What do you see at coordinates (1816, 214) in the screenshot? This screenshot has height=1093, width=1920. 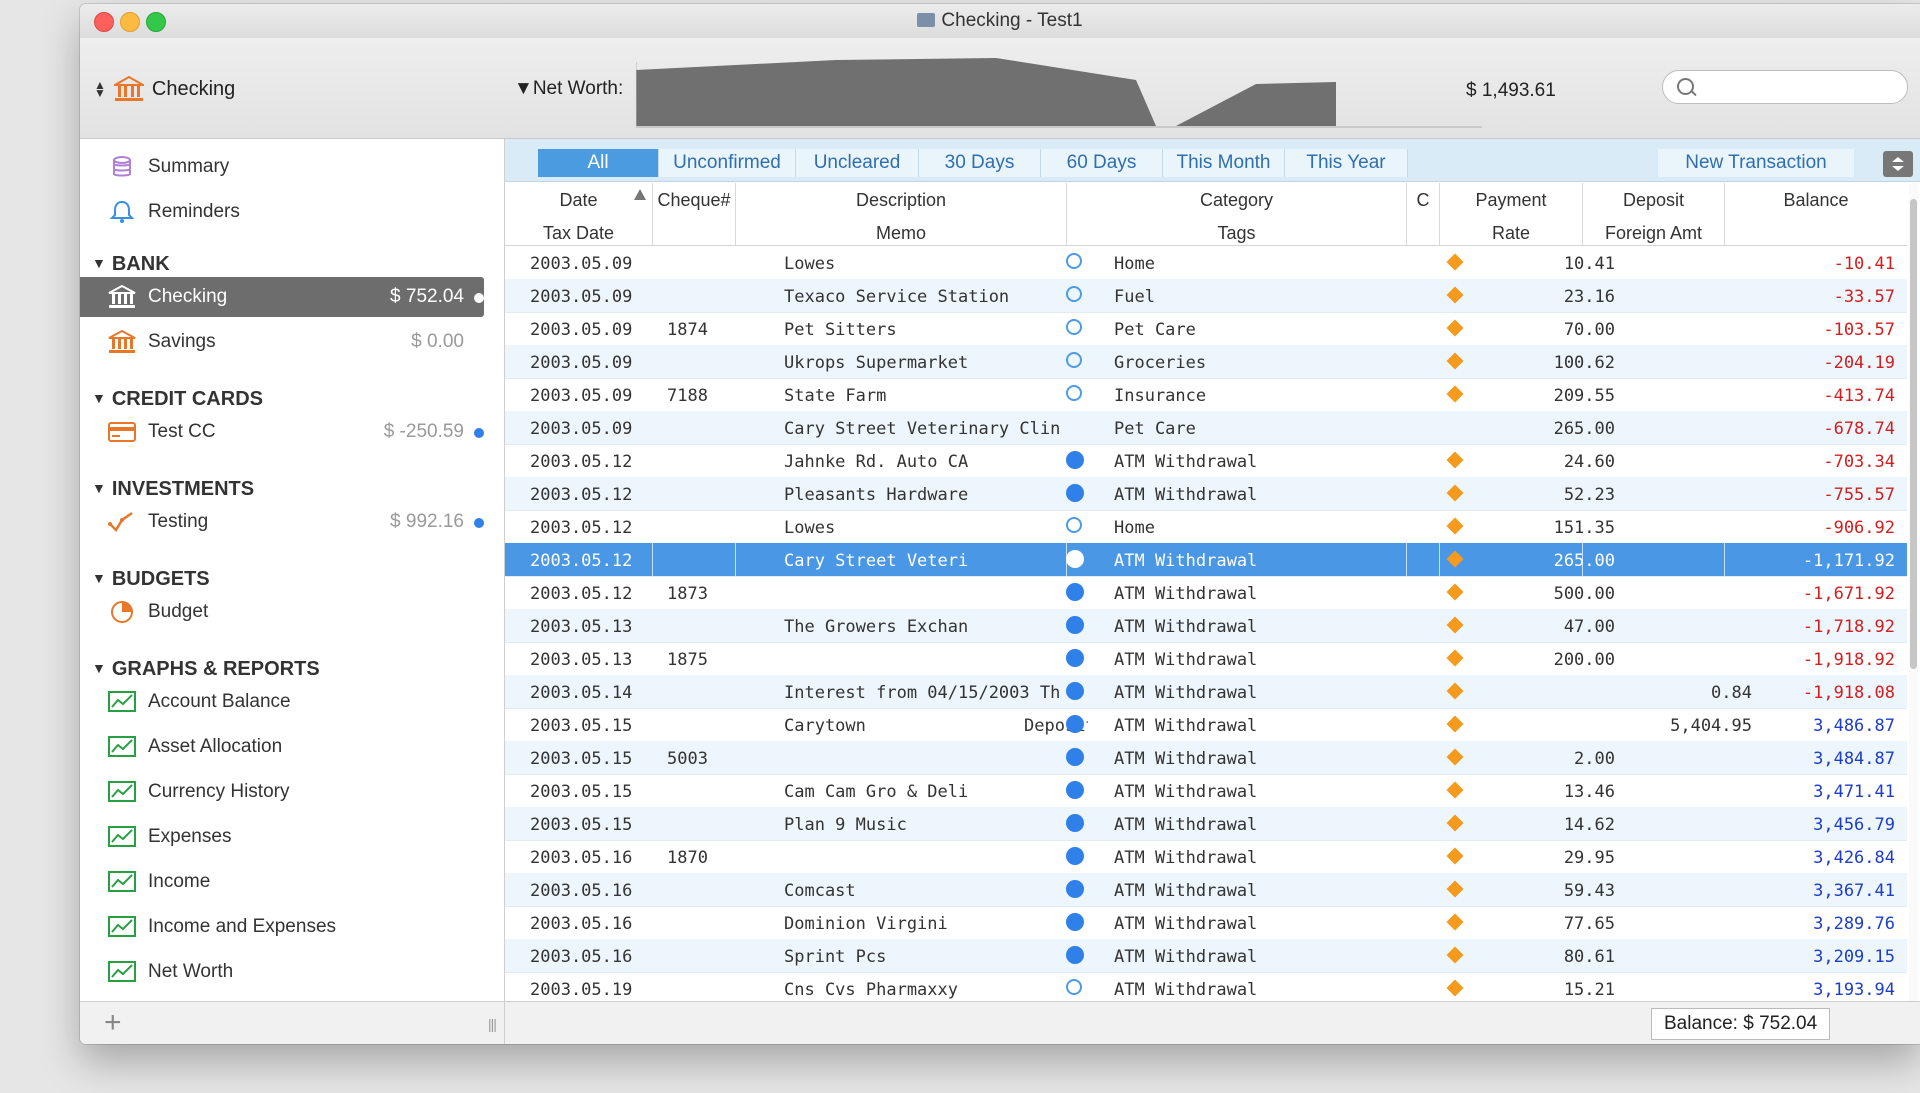 I see `column-balance: Balance` at bounding box center [1816, 214].